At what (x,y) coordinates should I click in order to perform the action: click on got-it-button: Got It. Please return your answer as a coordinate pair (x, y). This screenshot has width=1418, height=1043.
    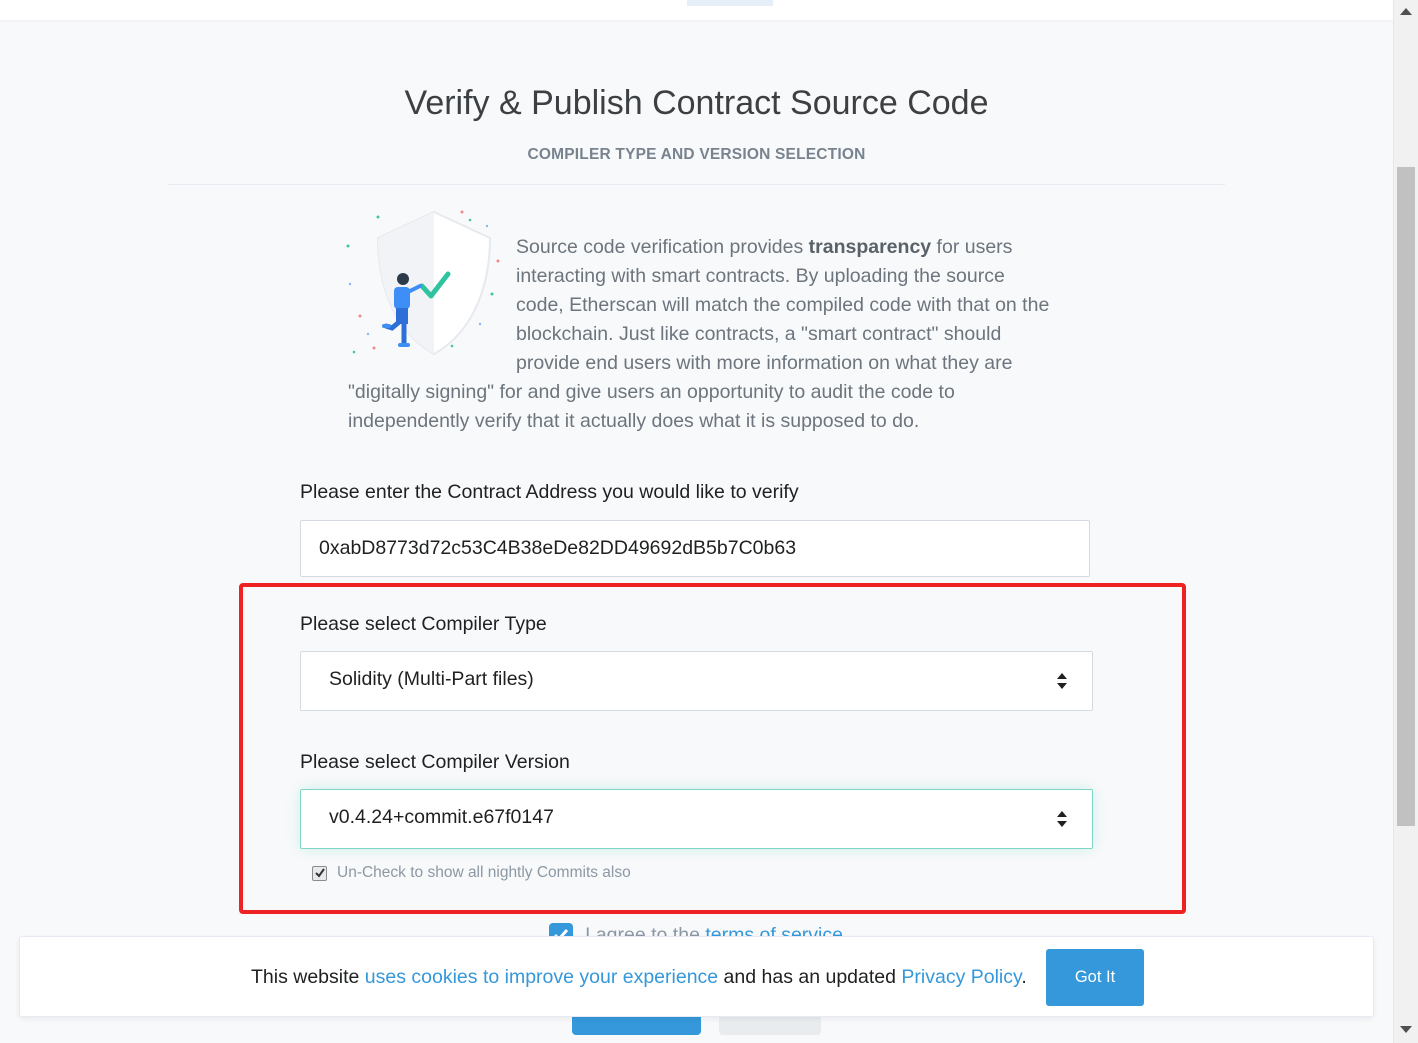
    Looking at the image, I should click on (1095, 977).